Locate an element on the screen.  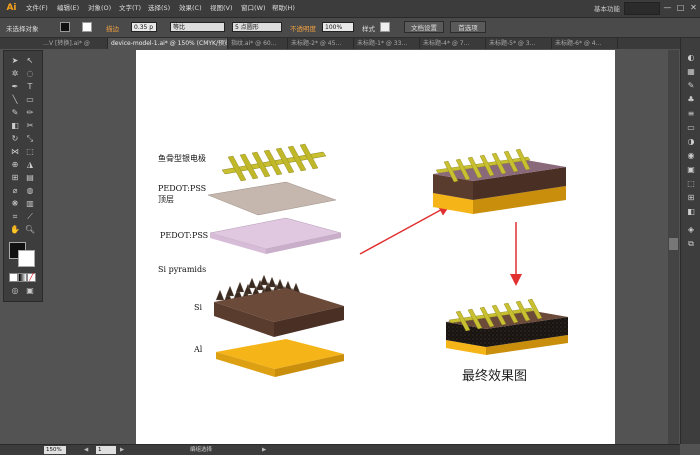
brush-select: 5 点圆形 is located at coordinates (257, 27).